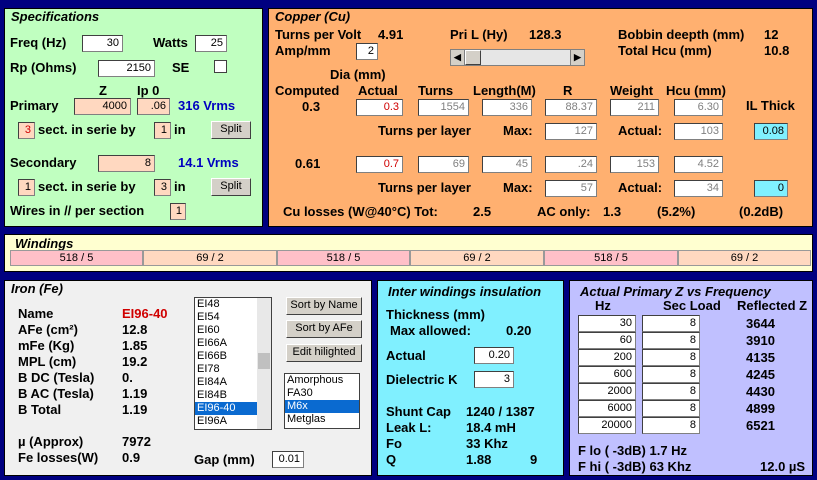 Image resolution: width=817 pixels, height=480 pixels. Describe the element at coordinates (47, 361) in the screenshot. I see `mpl-label: MPL (cm)` at that location.